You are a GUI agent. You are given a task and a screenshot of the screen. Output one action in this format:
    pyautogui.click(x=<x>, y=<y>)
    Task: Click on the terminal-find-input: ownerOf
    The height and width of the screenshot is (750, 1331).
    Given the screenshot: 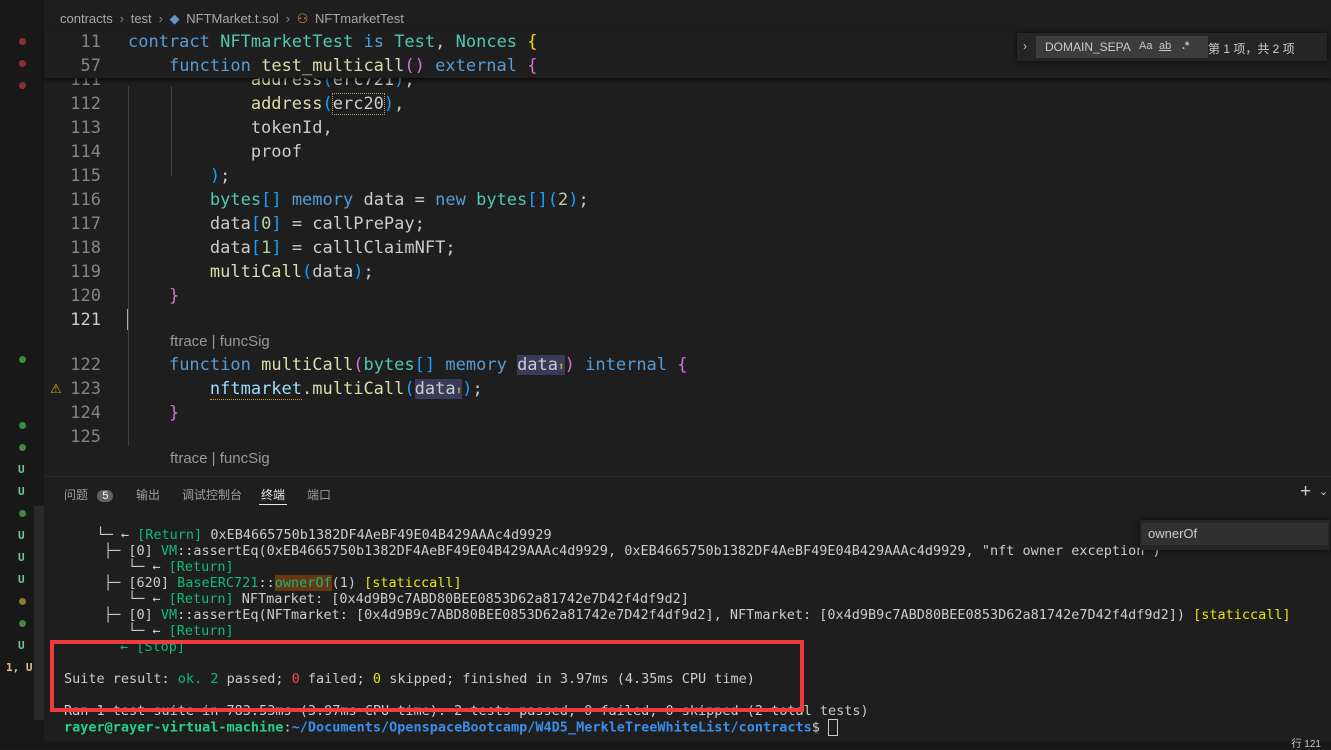 What is the action you would take?
    pyautogui.click(x=1235, y=534)
    